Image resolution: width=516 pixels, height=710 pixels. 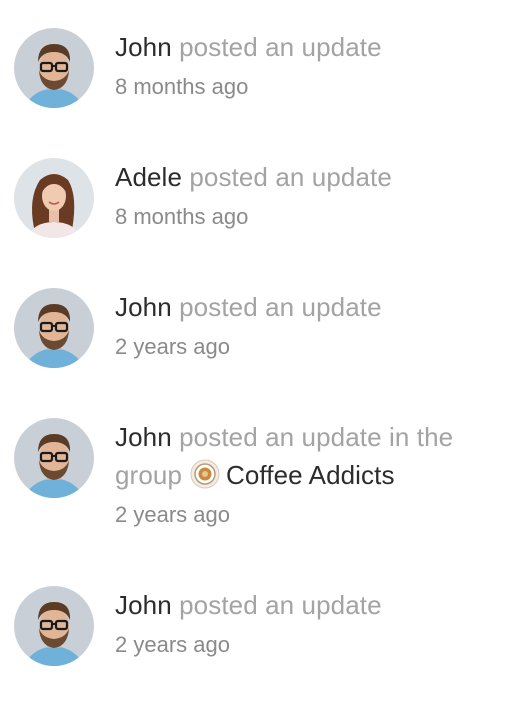 I want to click on user-name-link: Adele, so click(x=148, y=177).